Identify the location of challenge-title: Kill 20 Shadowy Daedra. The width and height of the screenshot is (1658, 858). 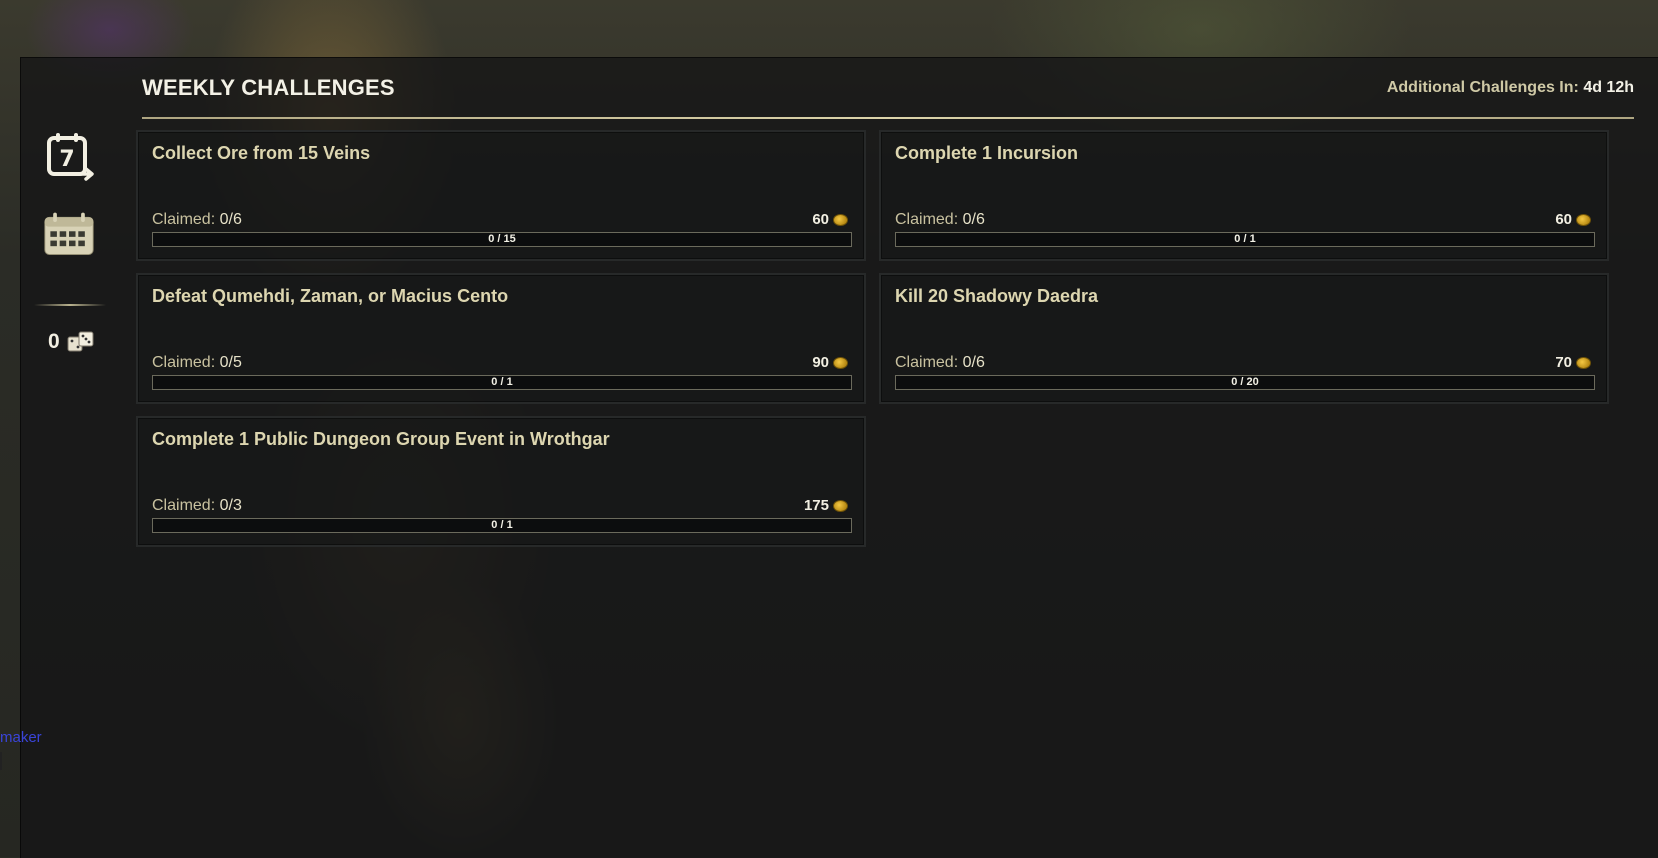
(997, 296).